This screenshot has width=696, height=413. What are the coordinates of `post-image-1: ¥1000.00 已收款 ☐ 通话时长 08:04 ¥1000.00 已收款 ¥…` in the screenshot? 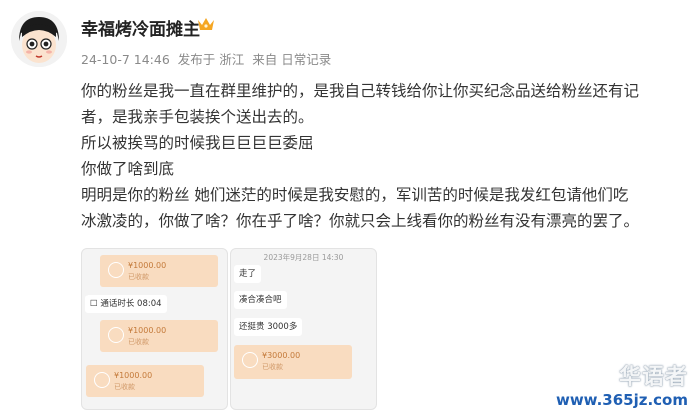 It's located at (154, 329).